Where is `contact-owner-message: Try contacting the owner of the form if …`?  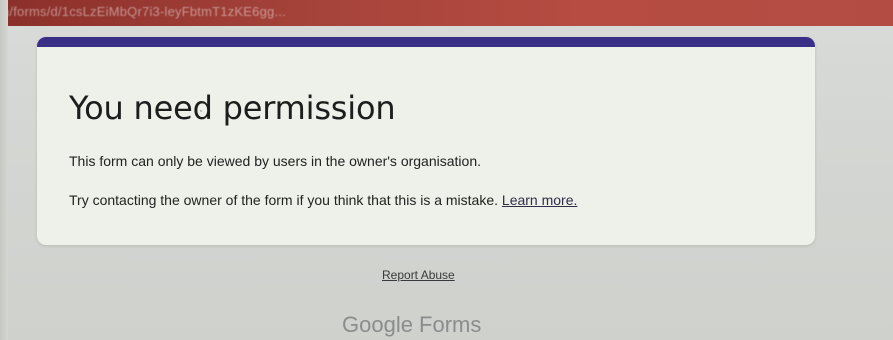
contact-owner-message: Try contacting the owner of the form if … is located at coordinates (323, 200).